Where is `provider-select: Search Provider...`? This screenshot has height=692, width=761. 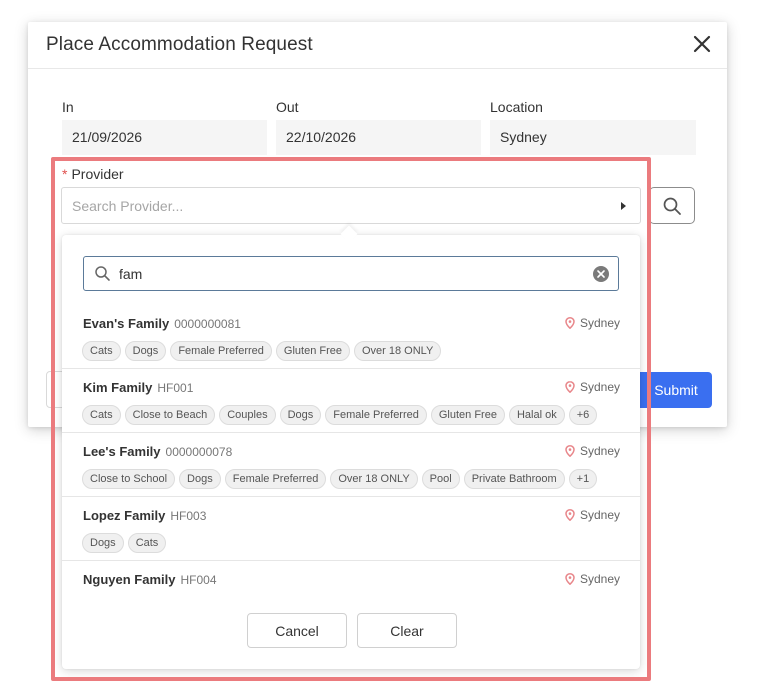
provider-select: Search Provider... is located at coordinates (351, 205).